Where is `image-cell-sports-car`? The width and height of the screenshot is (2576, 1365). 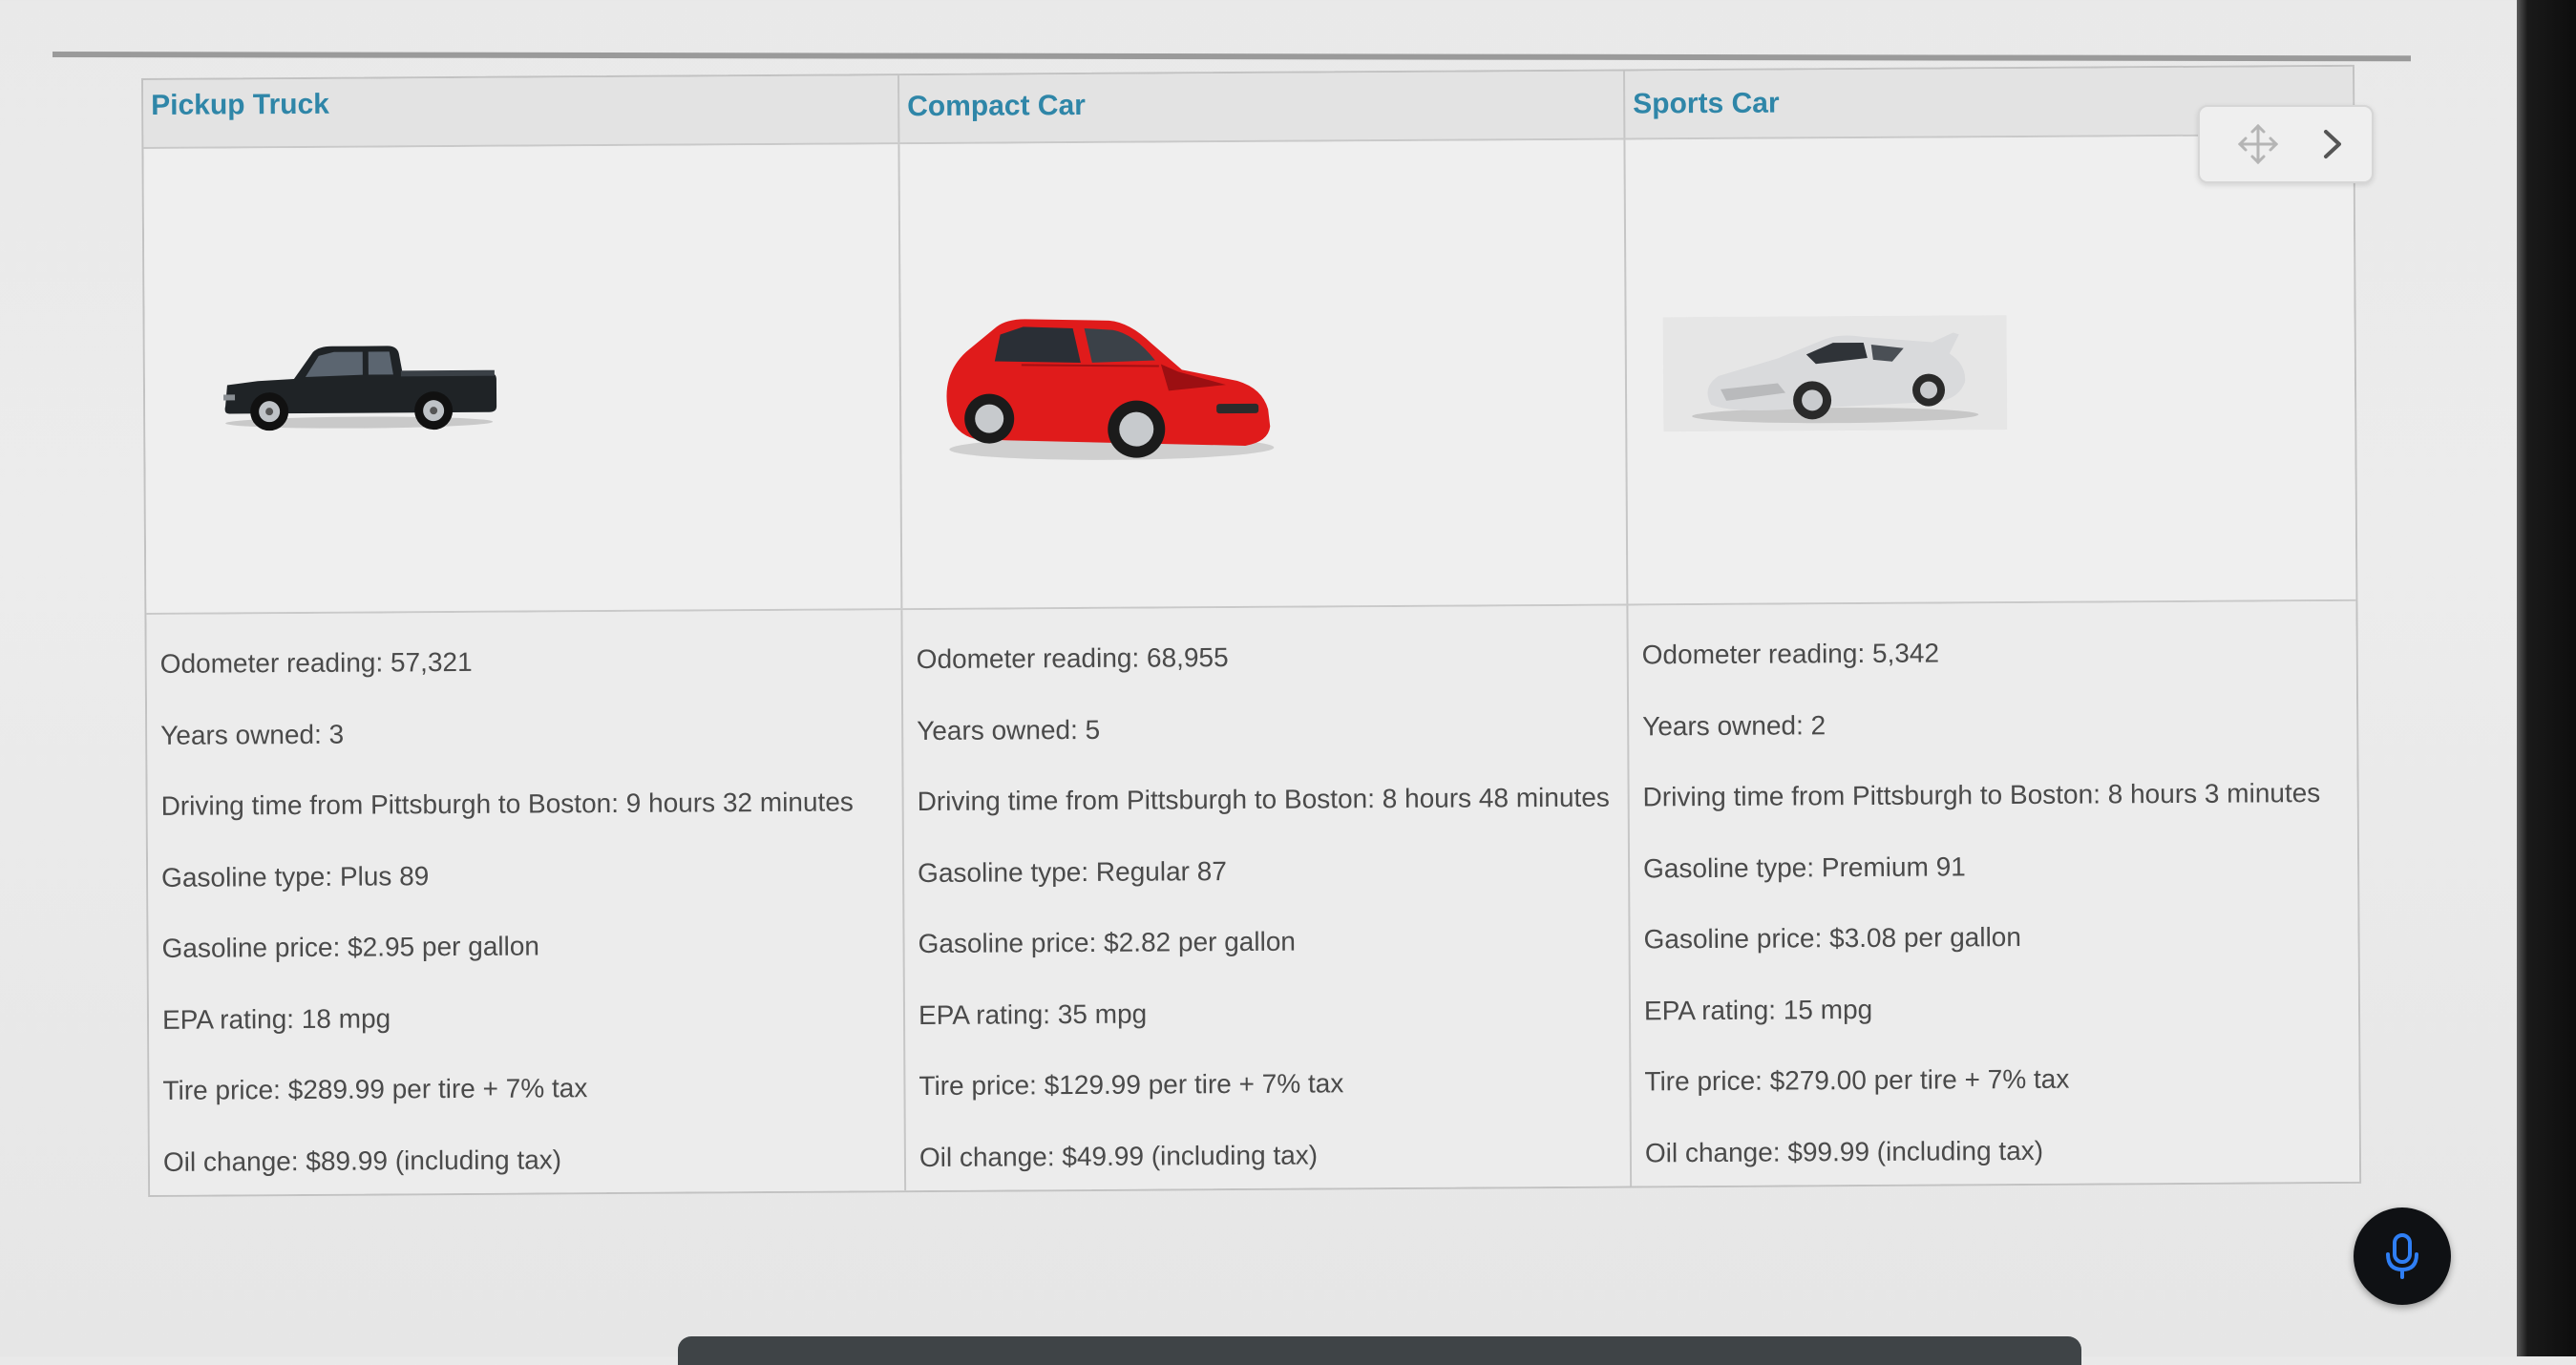
image-cell-sports-car is located at coordinates (1989, 370).